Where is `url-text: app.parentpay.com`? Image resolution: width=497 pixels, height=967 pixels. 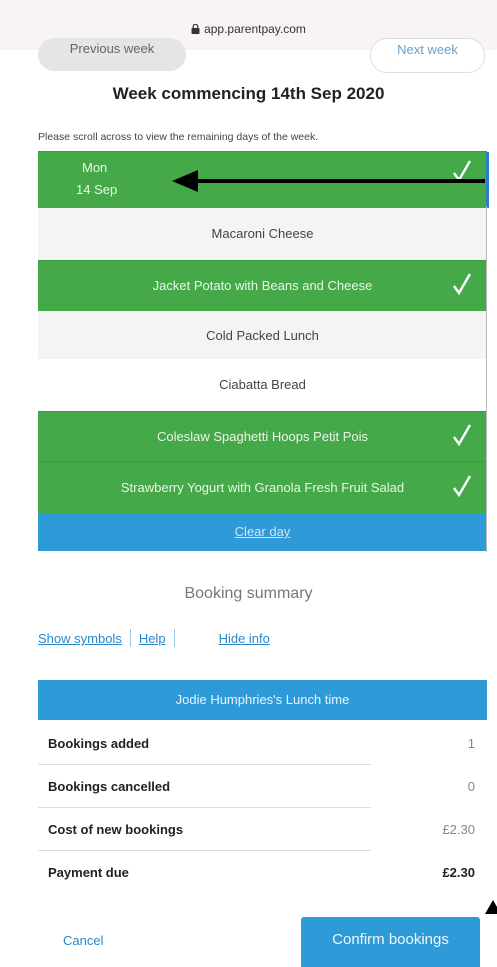
url-text: app.parentpay.com is located at coordinates (255, 29).